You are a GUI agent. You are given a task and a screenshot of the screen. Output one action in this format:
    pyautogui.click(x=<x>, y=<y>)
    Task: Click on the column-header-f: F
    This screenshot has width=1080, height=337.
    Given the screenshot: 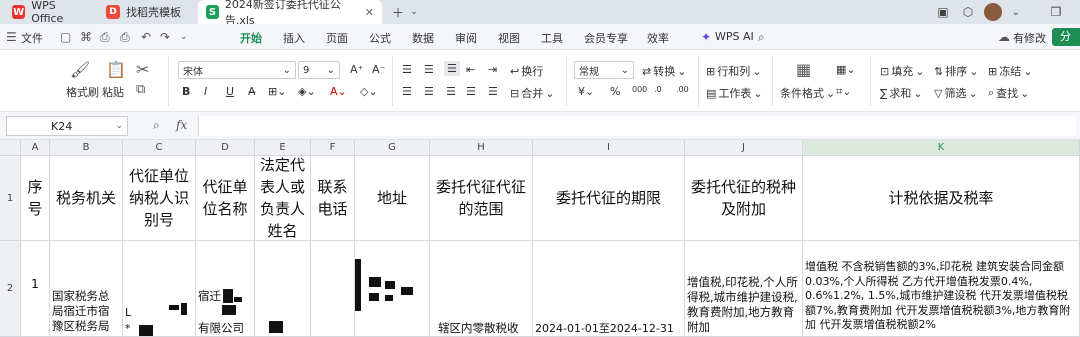 What is the action you would take?
    pyautogui.click(x=333, y=148)
    